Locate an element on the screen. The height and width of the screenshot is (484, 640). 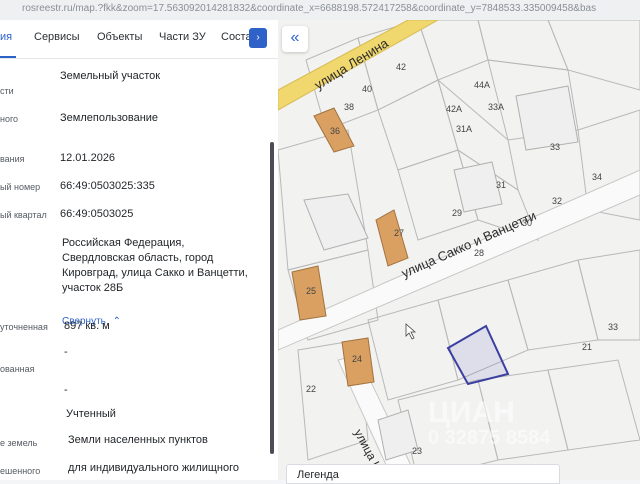
date-value: 12.01.2026 is located at coordinates (88, 158).